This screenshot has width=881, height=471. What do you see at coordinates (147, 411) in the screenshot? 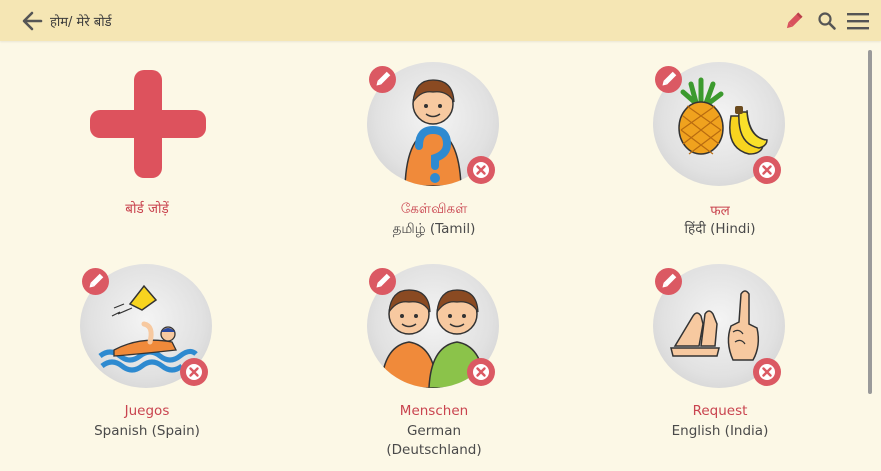
I see `board-name: Juegos` at bounding box center [147, 411].